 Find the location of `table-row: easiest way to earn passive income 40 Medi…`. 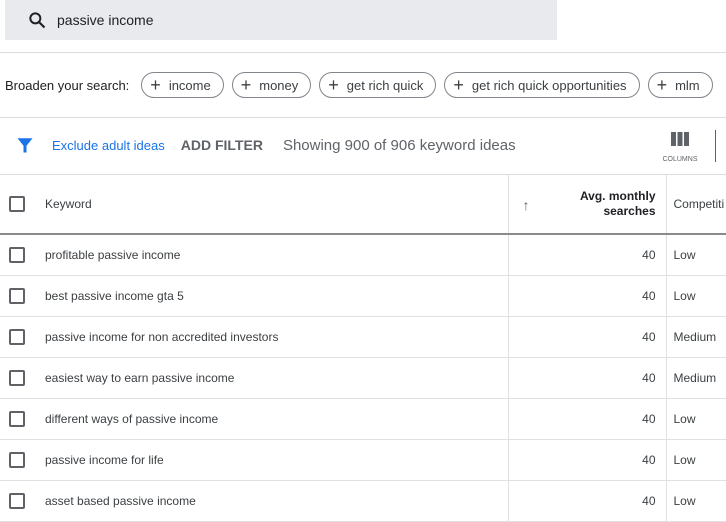

table-row: easiest way to earn passive income 40 Medi… is located at coordinates (363, 378).